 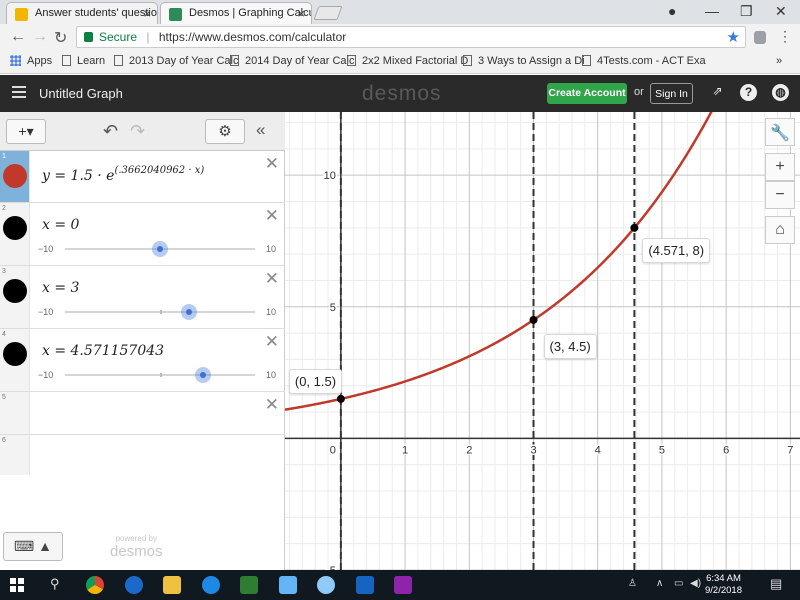 I want to click on bookmark-2013-day-of-year: 2013 Day of Year Calc, so click(x=176, y=61).